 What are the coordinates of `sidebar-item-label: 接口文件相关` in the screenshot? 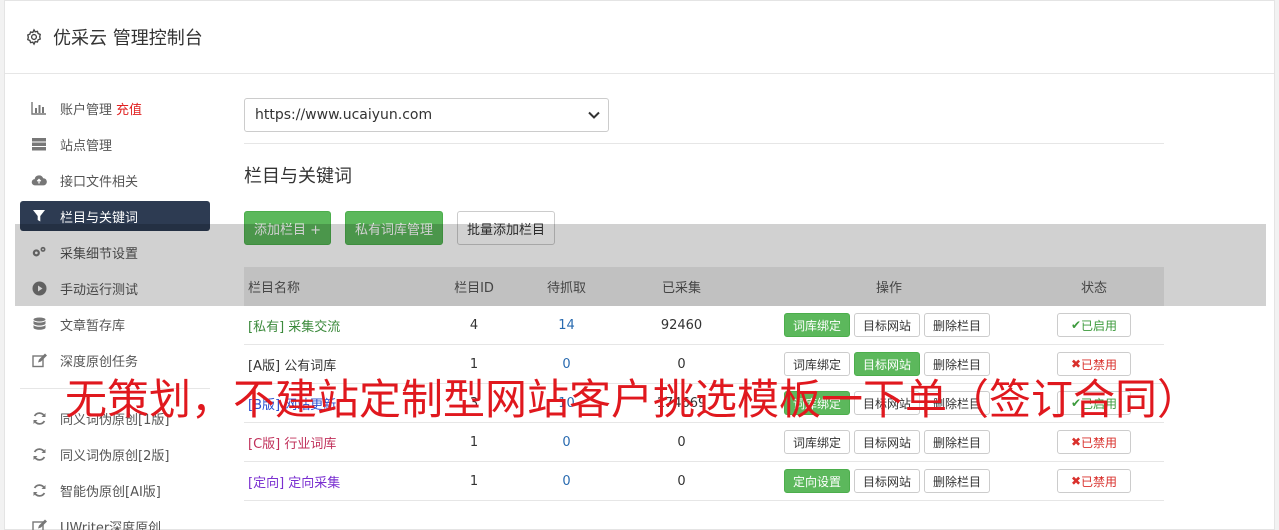 It's located at (99, 182).